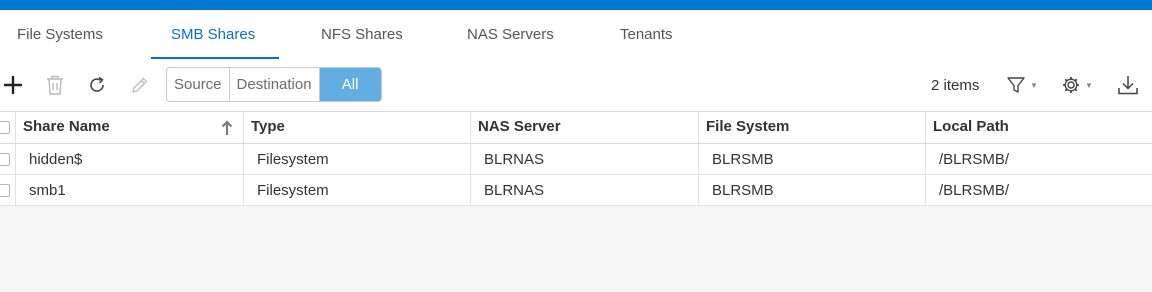 This screenshot has width=1152, height=292. Describe the element at coordinates (130, 190) in the screenshot. I see `share-name-cell: smb1` at that location.